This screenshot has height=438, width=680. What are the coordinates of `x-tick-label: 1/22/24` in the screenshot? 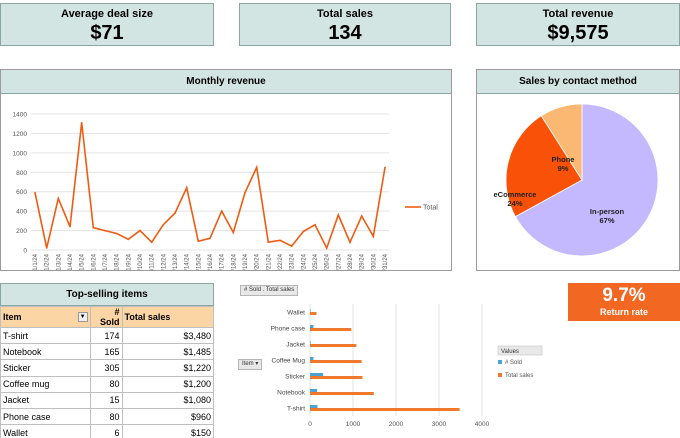 It's located at (281, 261).